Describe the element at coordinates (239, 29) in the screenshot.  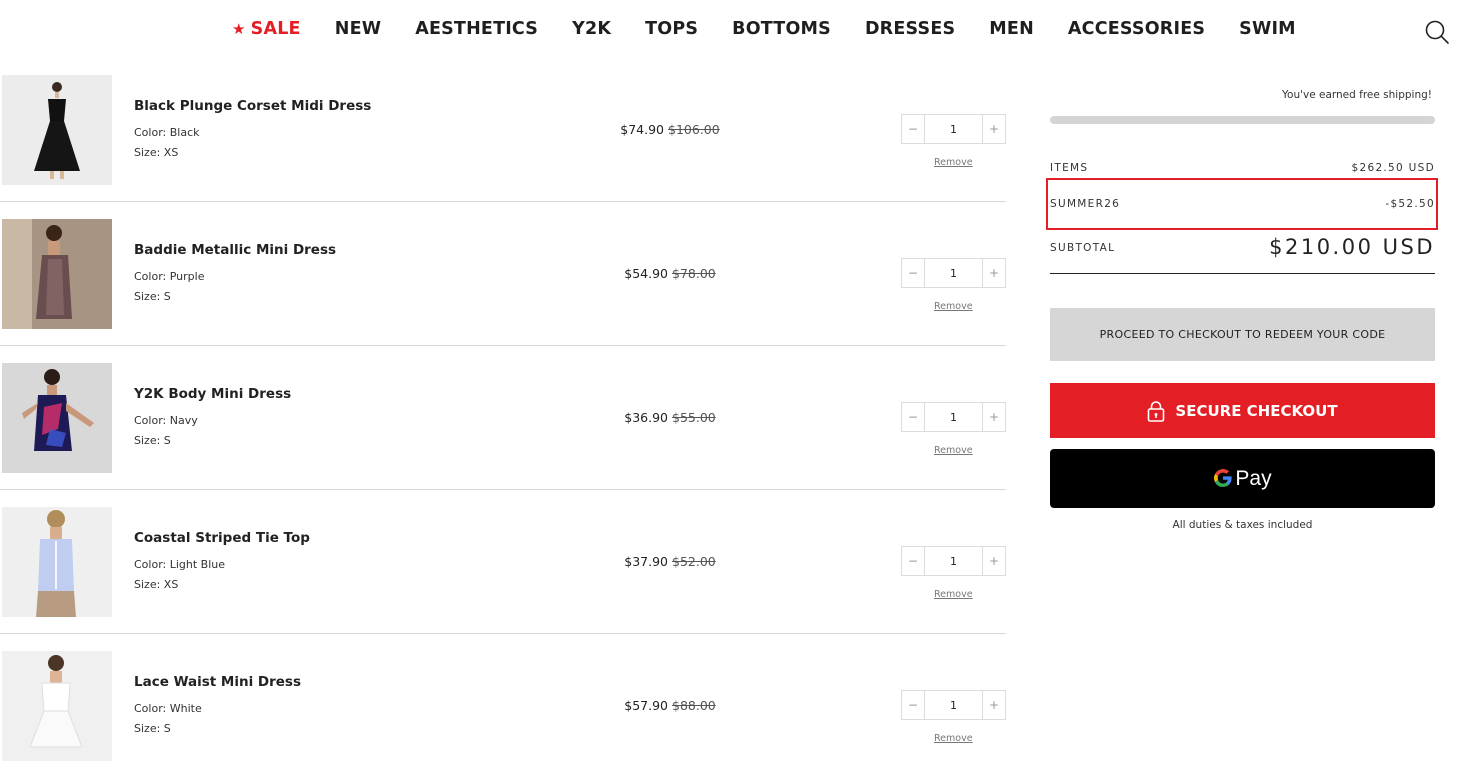
I see `star-icon: ★` at that location.